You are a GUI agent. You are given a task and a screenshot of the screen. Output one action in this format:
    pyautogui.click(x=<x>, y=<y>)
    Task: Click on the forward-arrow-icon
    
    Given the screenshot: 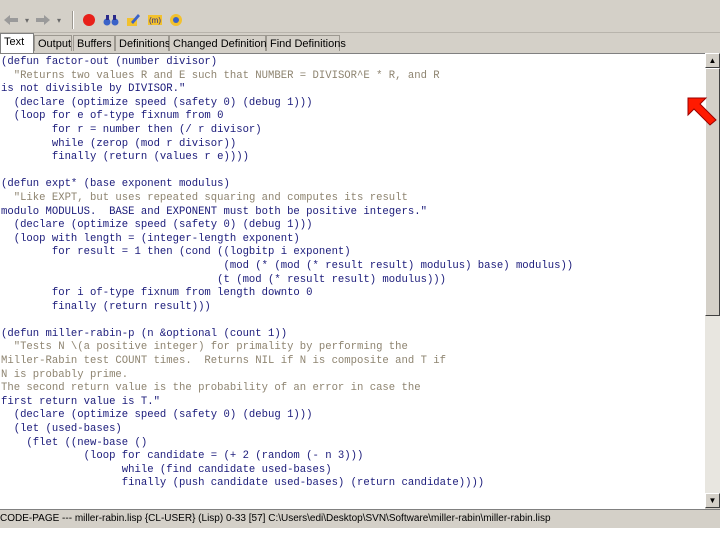 What is the action you would take?
    pyautogui.click(x=43, y=20)
    